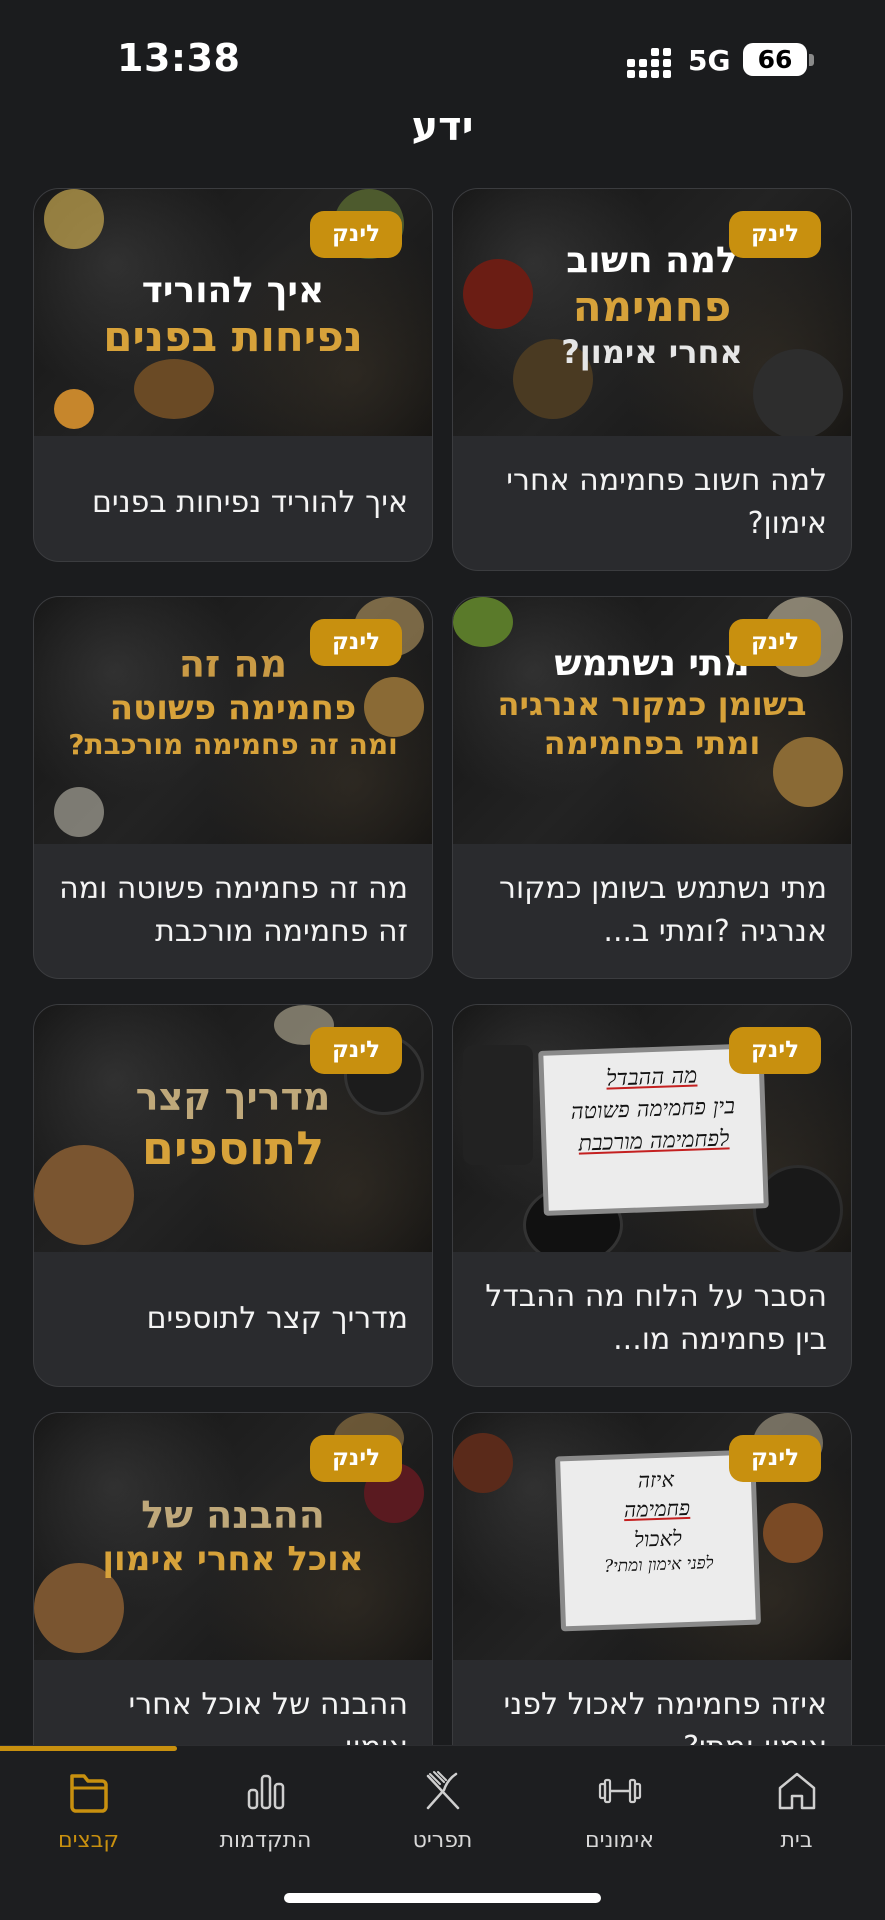 Image resolution: width=885 pixels, height=1920 pixels. I want to click on thumbnail-text: ההבנה של אוכל אחרי אימון, so click(233, 1536).